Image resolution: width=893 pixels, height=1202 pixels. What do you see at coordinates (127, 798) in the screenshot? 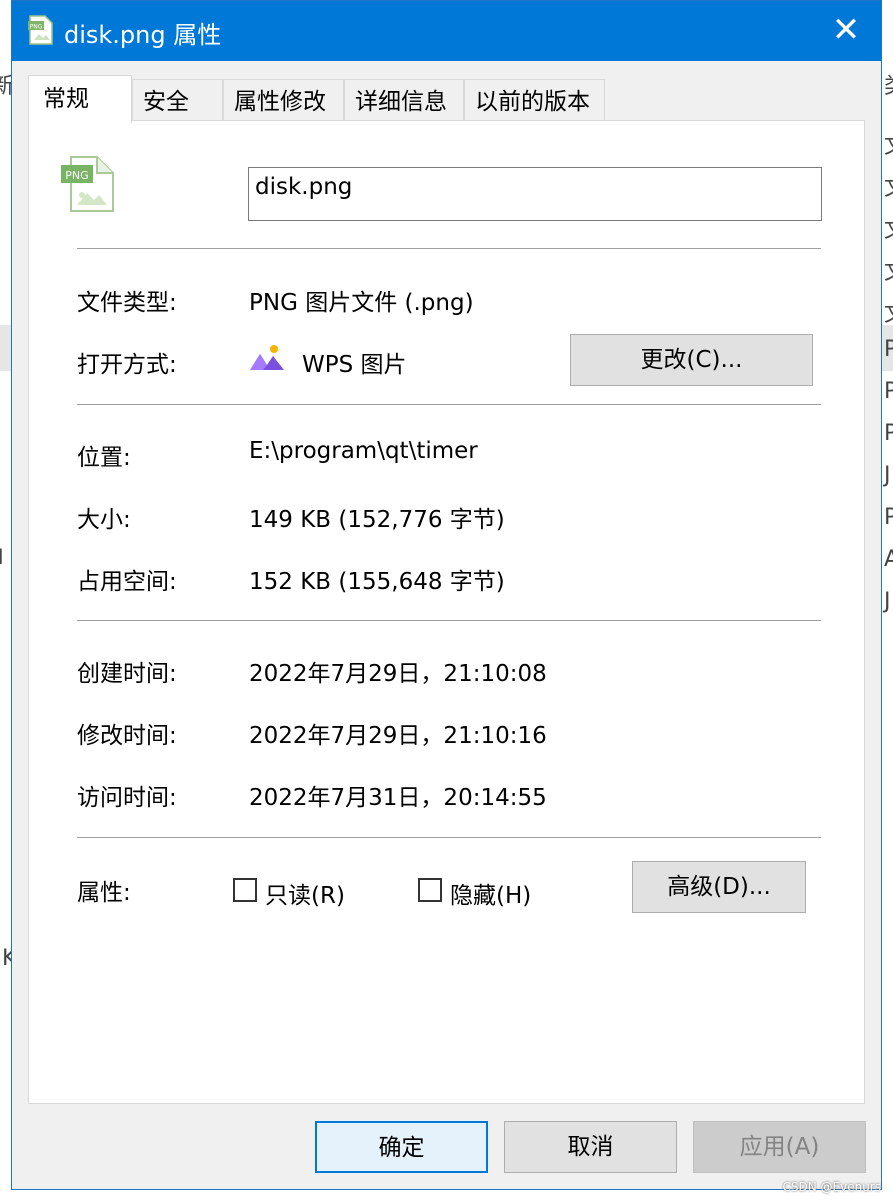
I see `accessed-label: 访问时间:` at bounding box center [127, 798].